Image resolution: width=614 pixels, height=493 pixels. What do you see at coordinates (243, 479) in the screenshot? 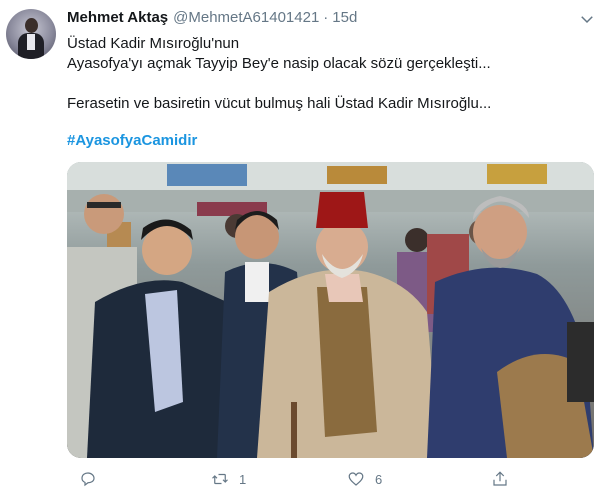
I see `retweet-count: 1` at bounding box center [243, 479].